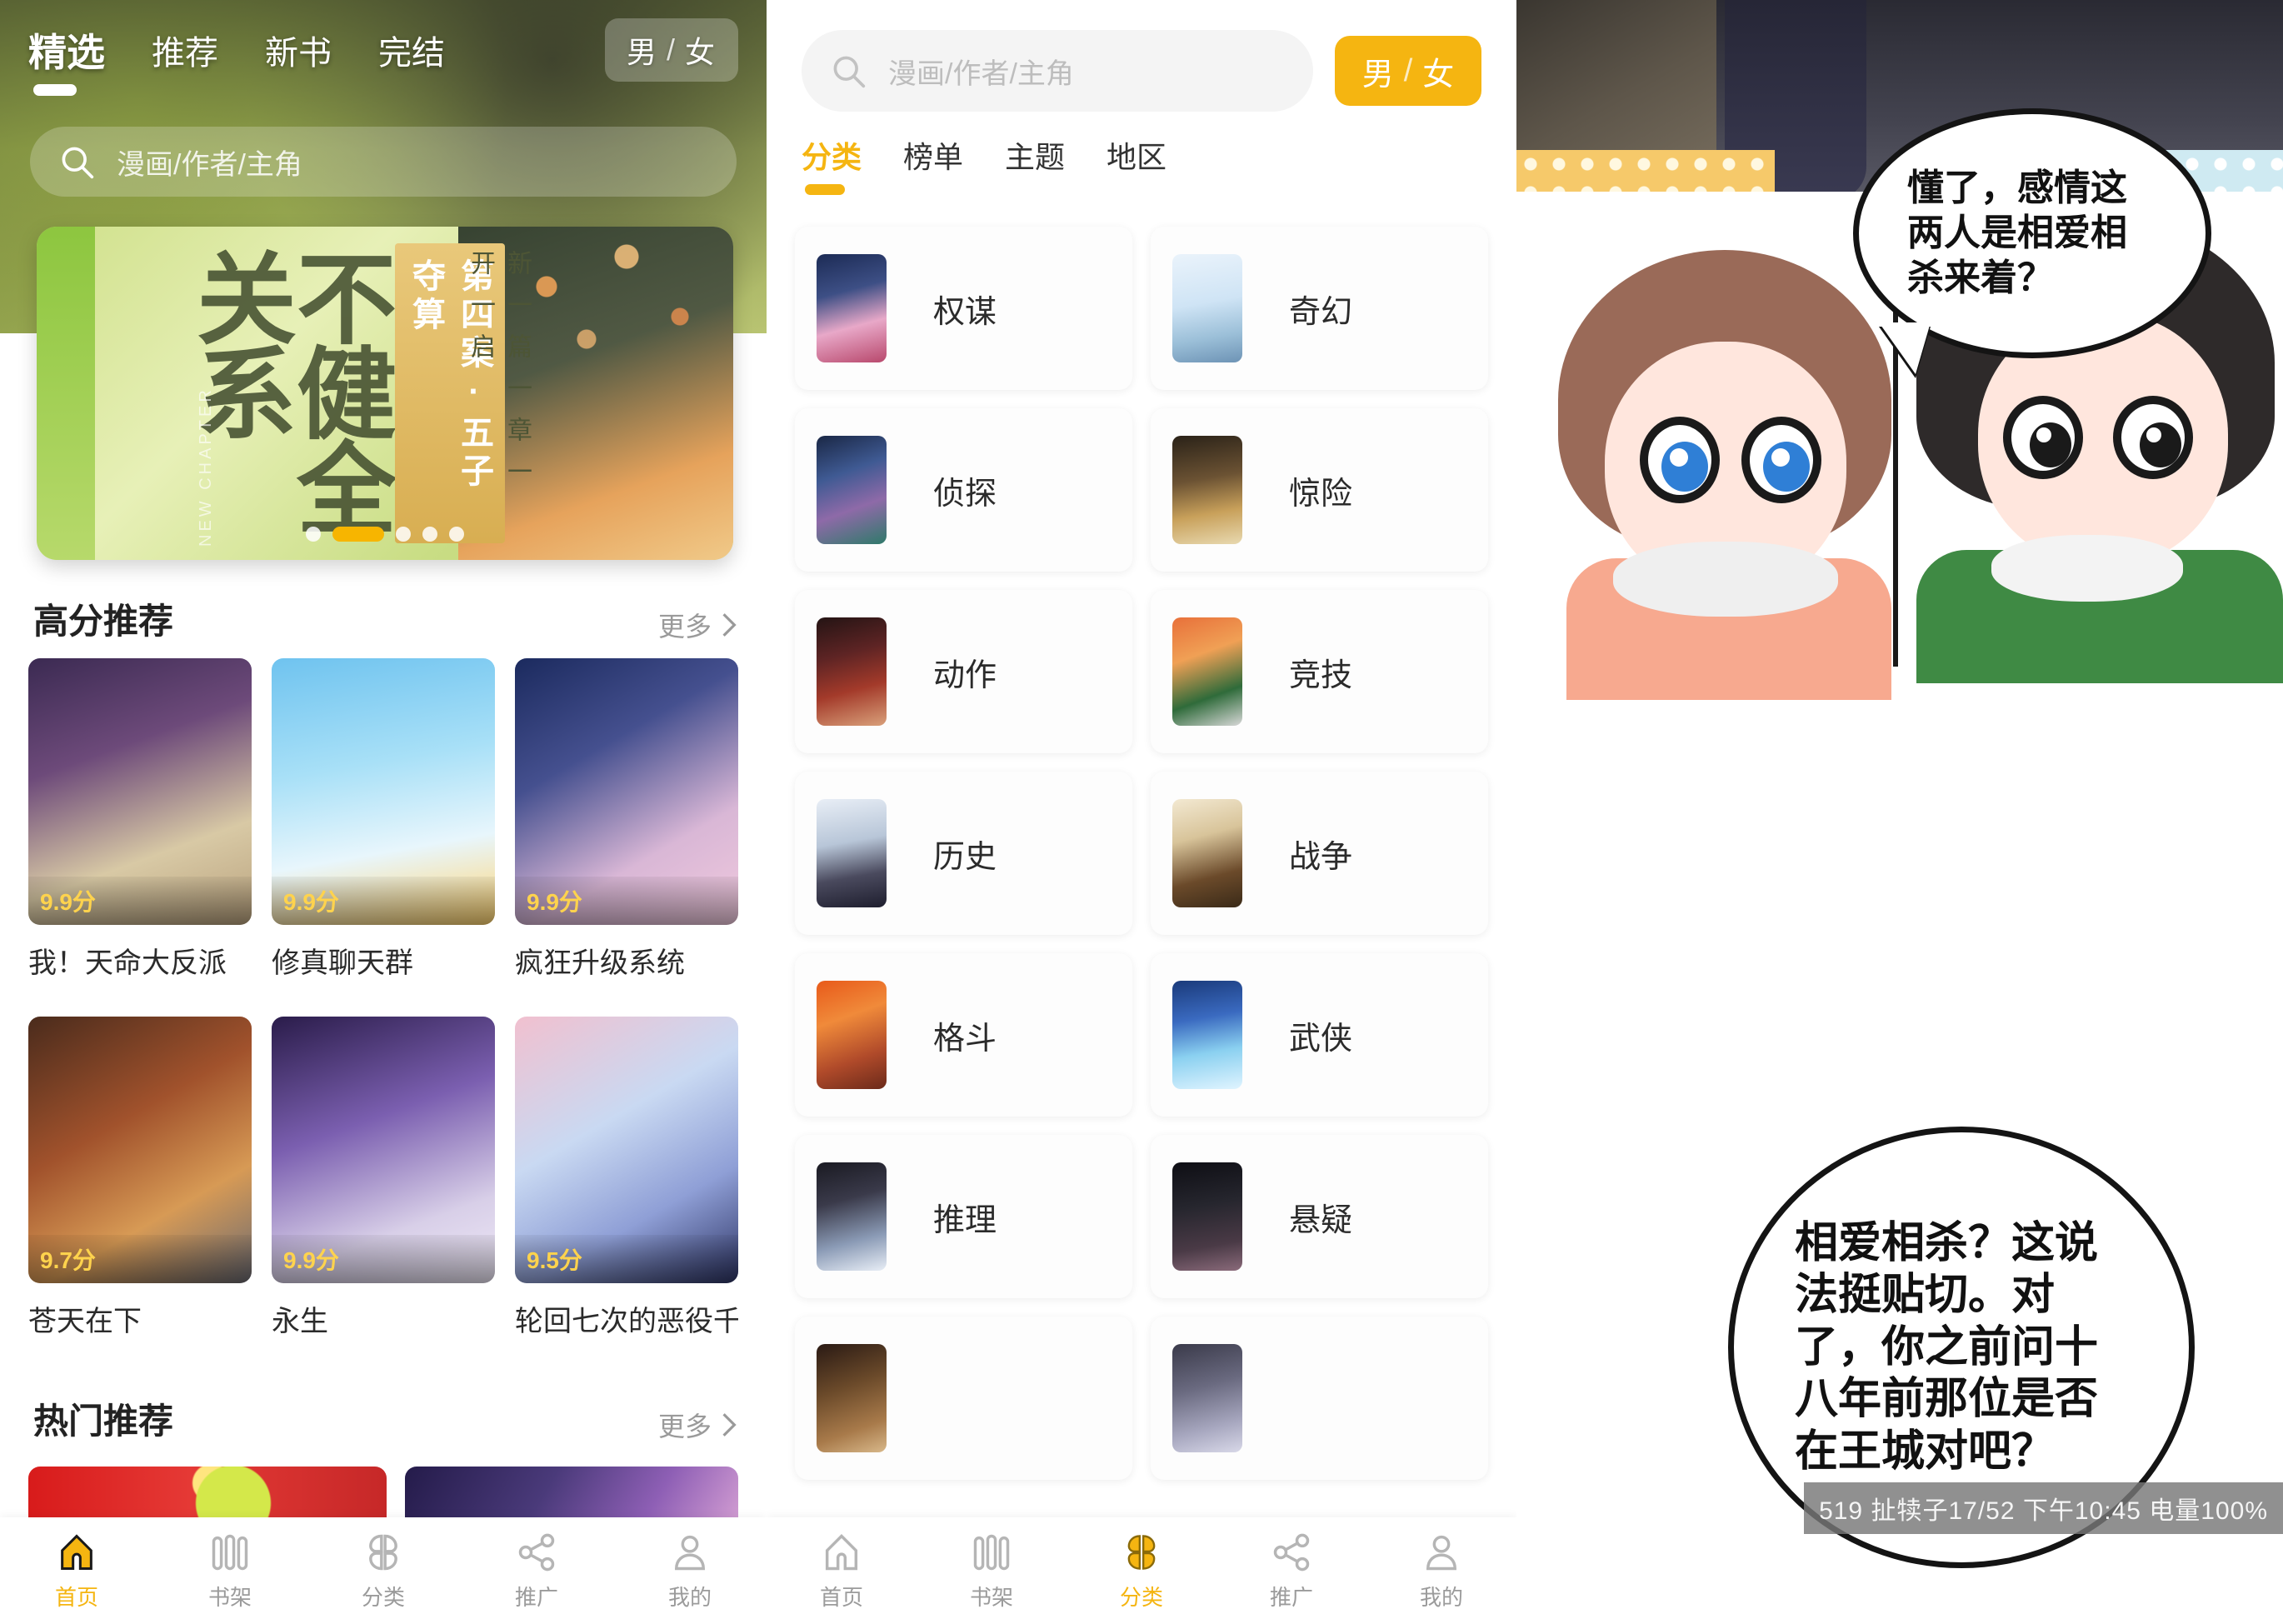 The width and height of the screenshot is (2283, 1624). I want to click on active-tab-underline, so click(55, 90).